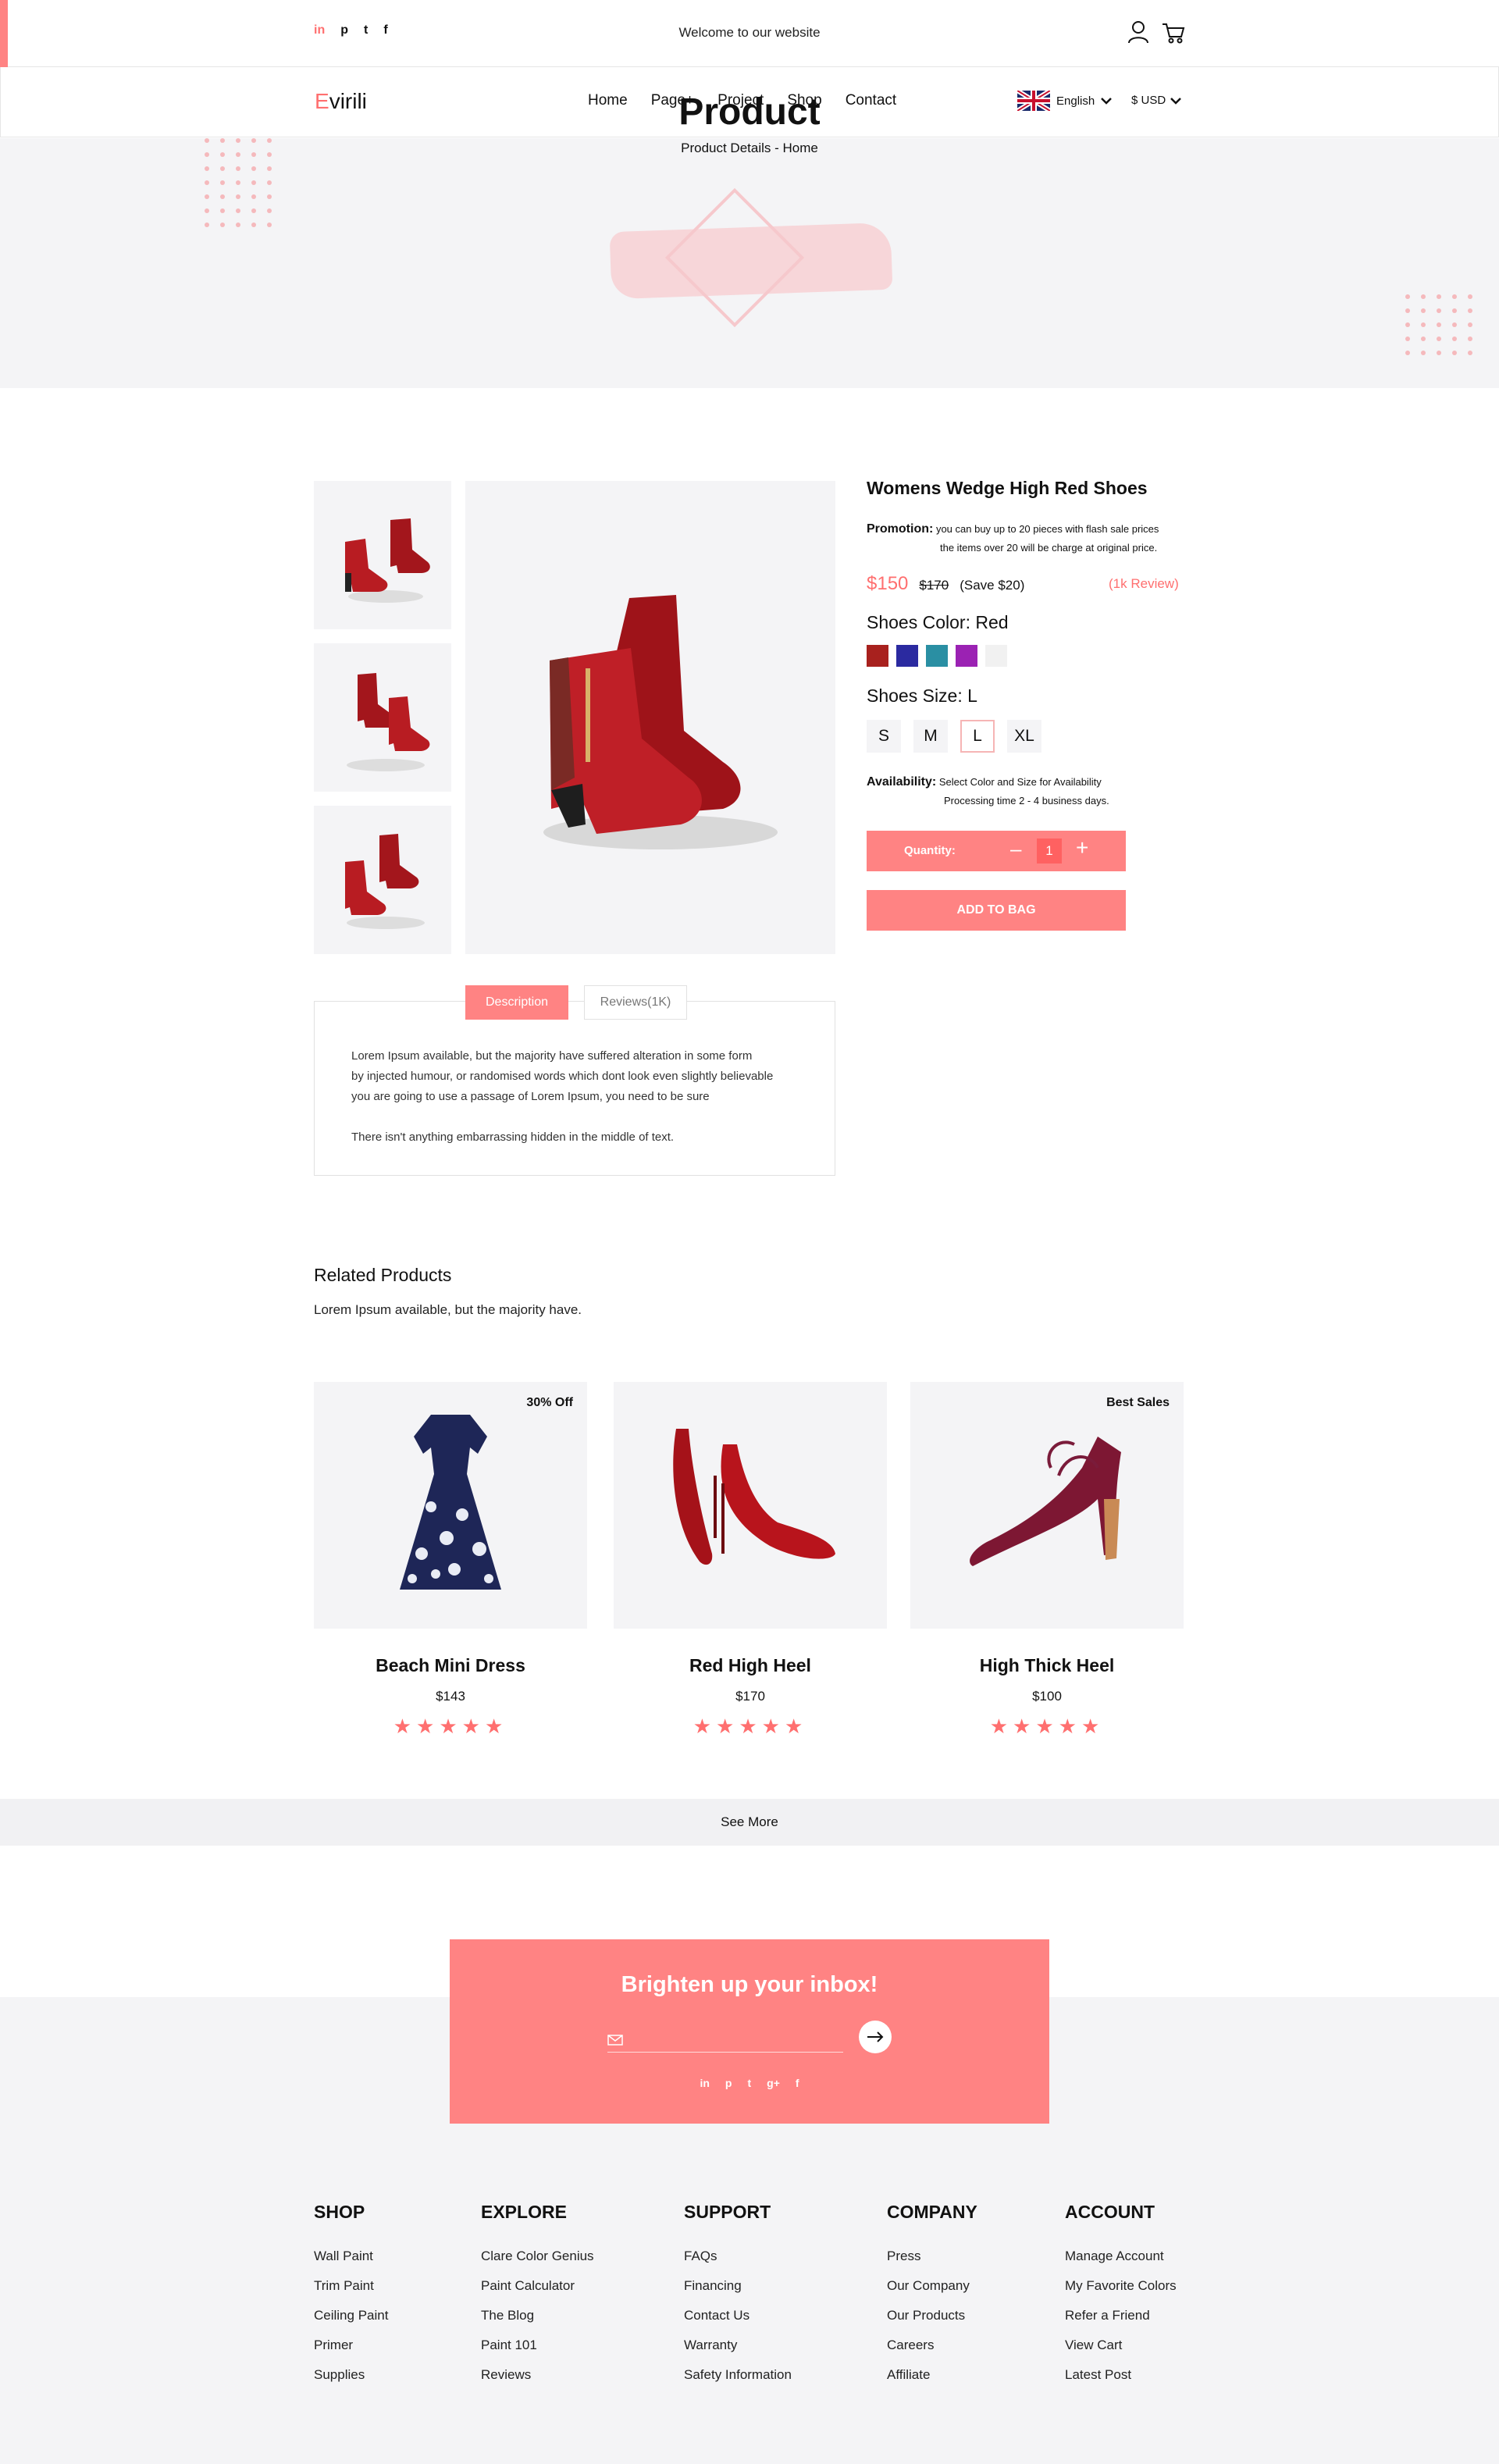 The height and width of the screenshot is (2464, 1499). What do you see at coordinates (1173, 33) in the screenshot?
I see `cart-icon` at bounding box center [1173, 33].